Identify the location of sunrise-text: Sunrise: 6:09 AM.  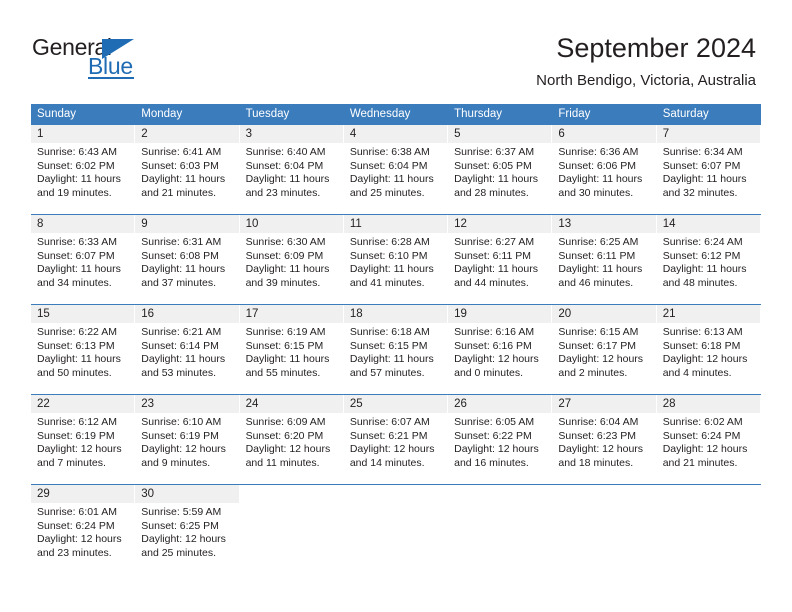
(285, 422).